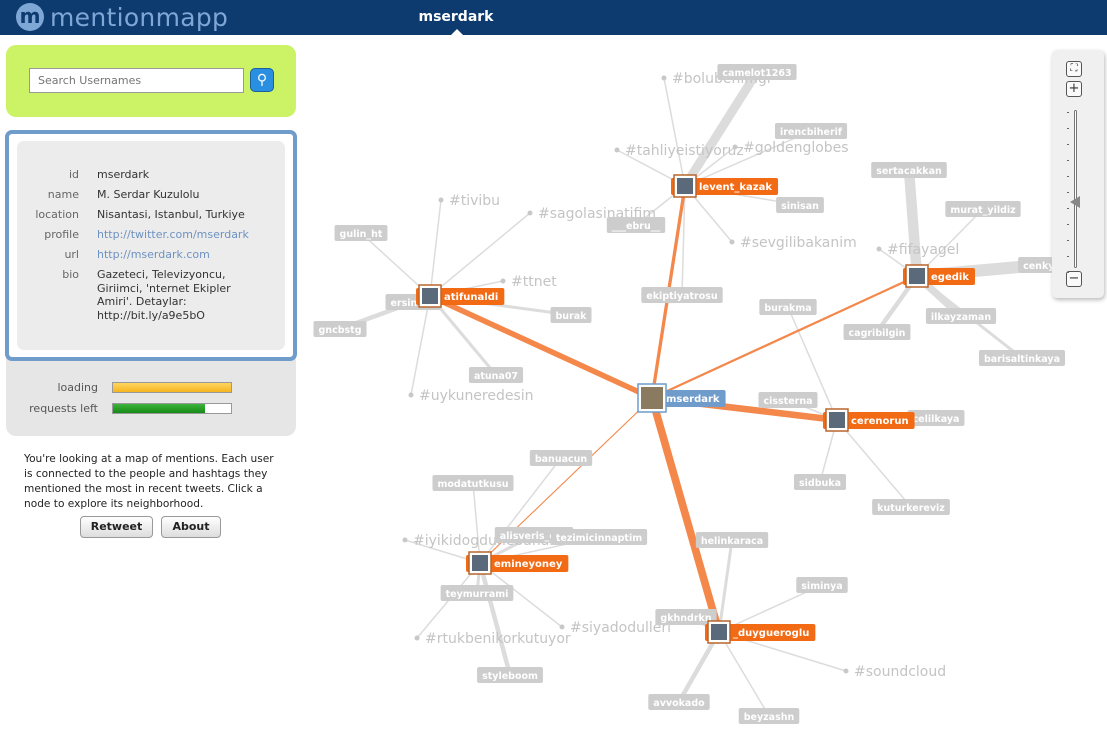 The height and width of the screenshot is (749, 1107). I want to click on user-node: avvokado, so click(679, 702).